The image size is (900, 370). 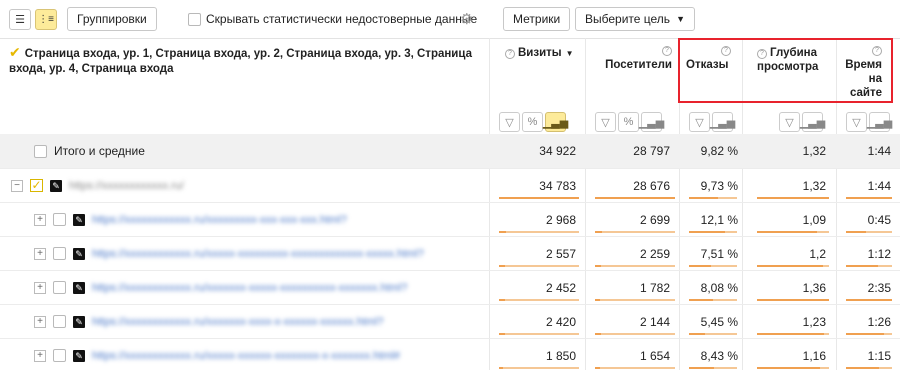 I want to click on cell-visitors: 28 676, so click(x=651, y=186).